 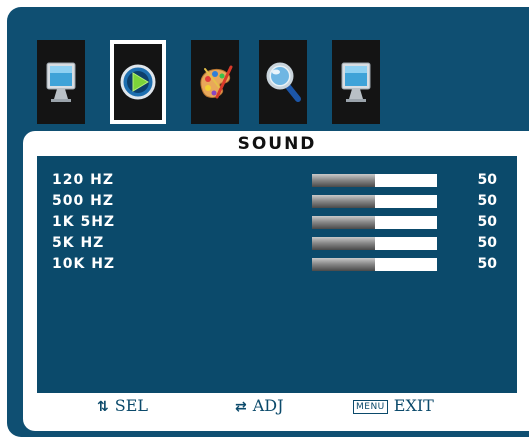 I want to click on sound-play-icon, so click(x=138, y=82).